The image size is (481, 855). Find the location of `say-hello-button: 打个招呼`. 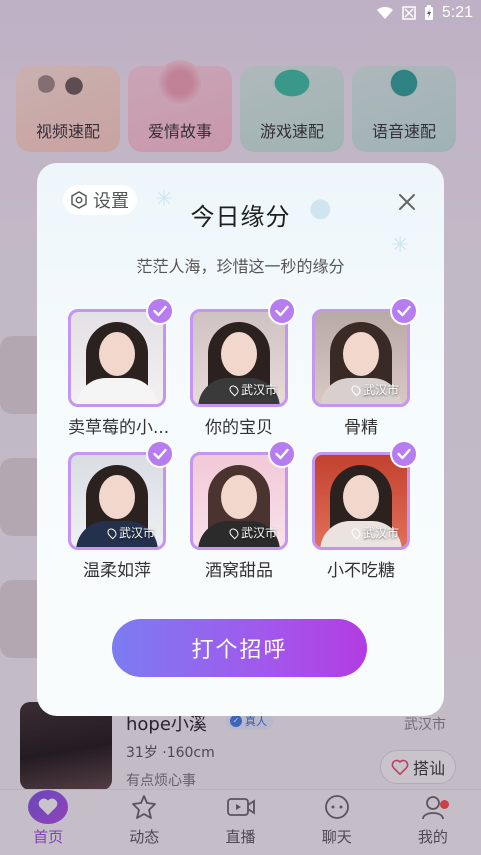

say-hello-button: 打个招呼 is located at coordinates (239, 648).